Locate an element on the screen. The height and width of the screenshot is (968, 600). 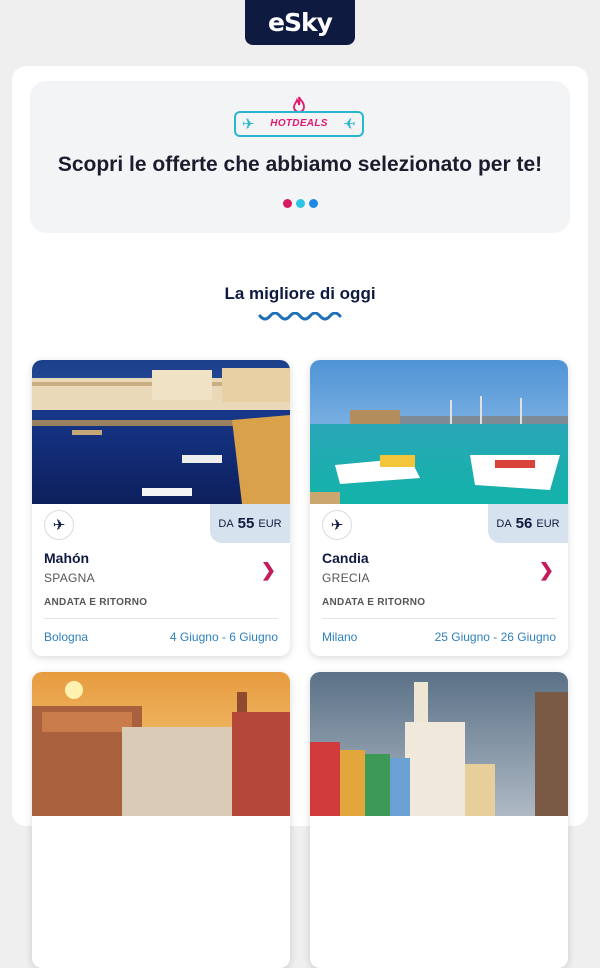
deal-photo-mahon is located at coordinates (161, 432).